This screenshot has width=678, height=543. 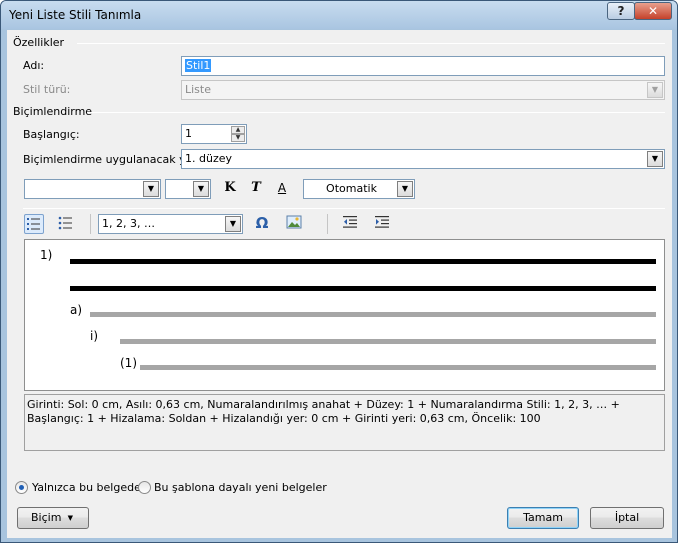 What do you see at coordinates (262, 224) in the screenshot?
I see `insert-symbol-button: Ω` at bounding box center [262, 224].